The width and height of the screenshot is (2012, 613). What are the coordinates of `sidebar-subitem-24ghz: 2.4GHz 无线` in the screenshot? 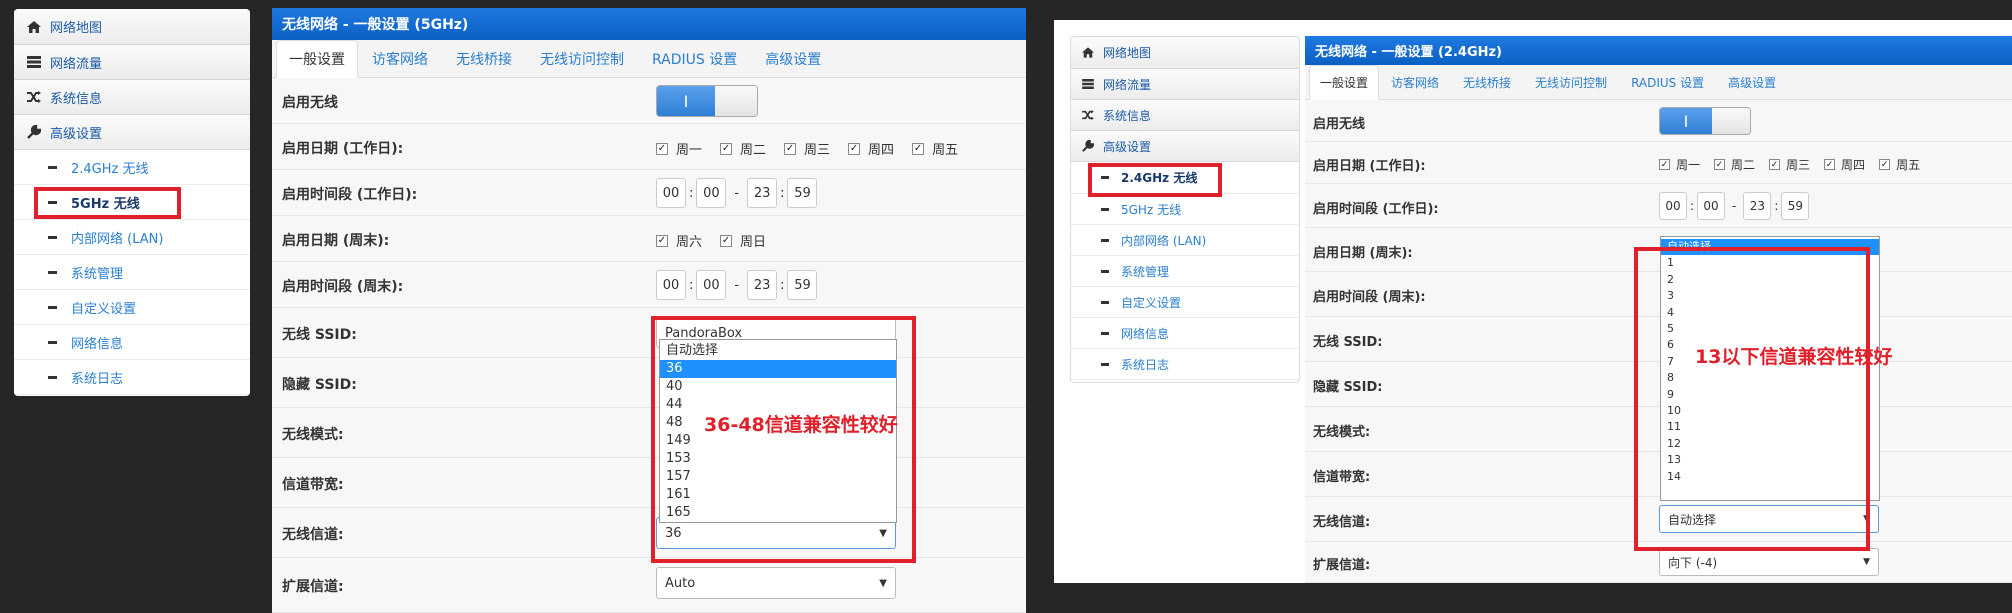 It's located at (132, 167).